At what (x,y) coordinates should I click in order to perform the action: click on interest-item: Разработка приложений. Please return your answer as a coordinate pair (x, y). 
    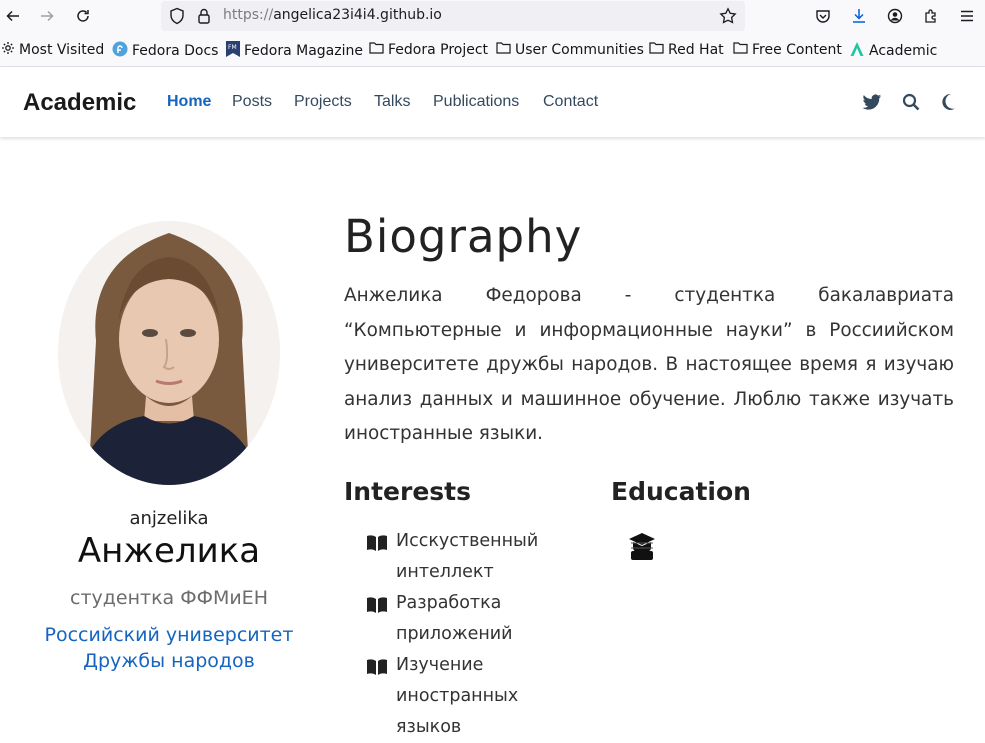
    Looking at the image, I should click on (466, 619).